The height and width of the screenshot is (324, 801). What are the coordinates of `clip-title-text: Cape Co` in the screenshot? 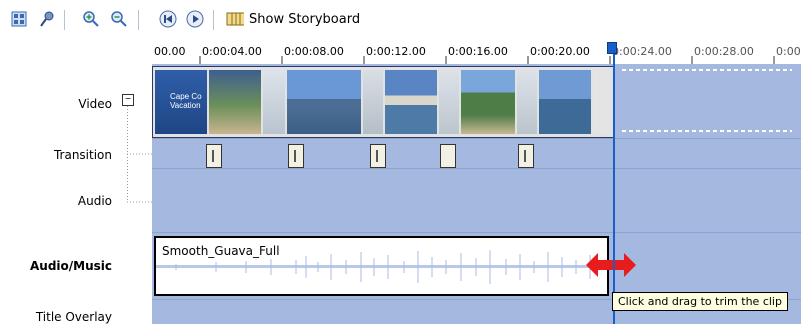 It's located at (186, 96).